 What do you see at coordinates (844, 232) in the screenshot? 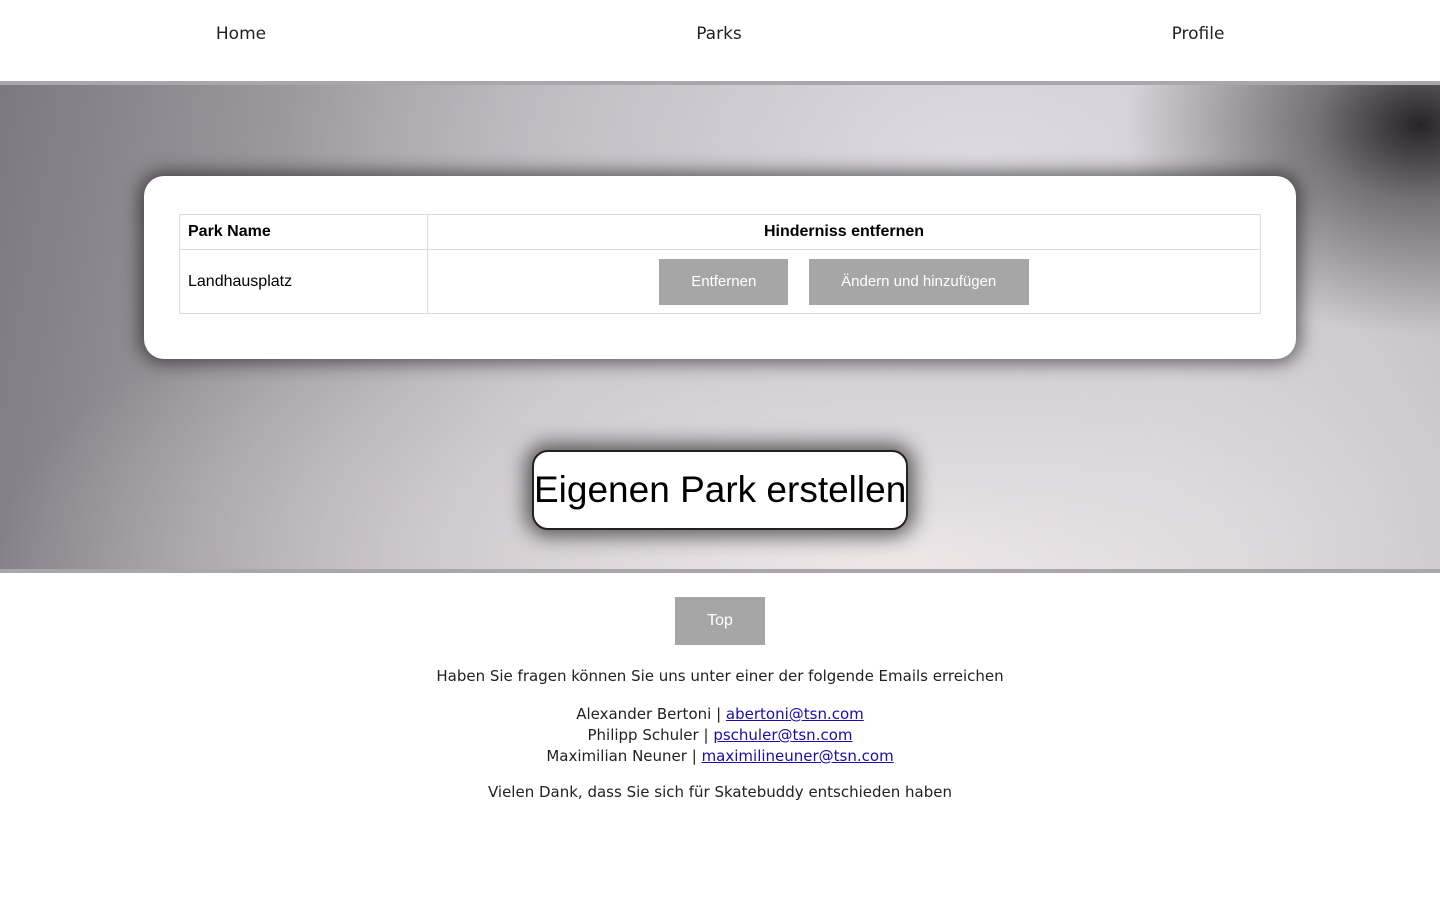
I see `column-header-remove-obstacle: Hinderniss entfernen` at bounding box center [844, 232].